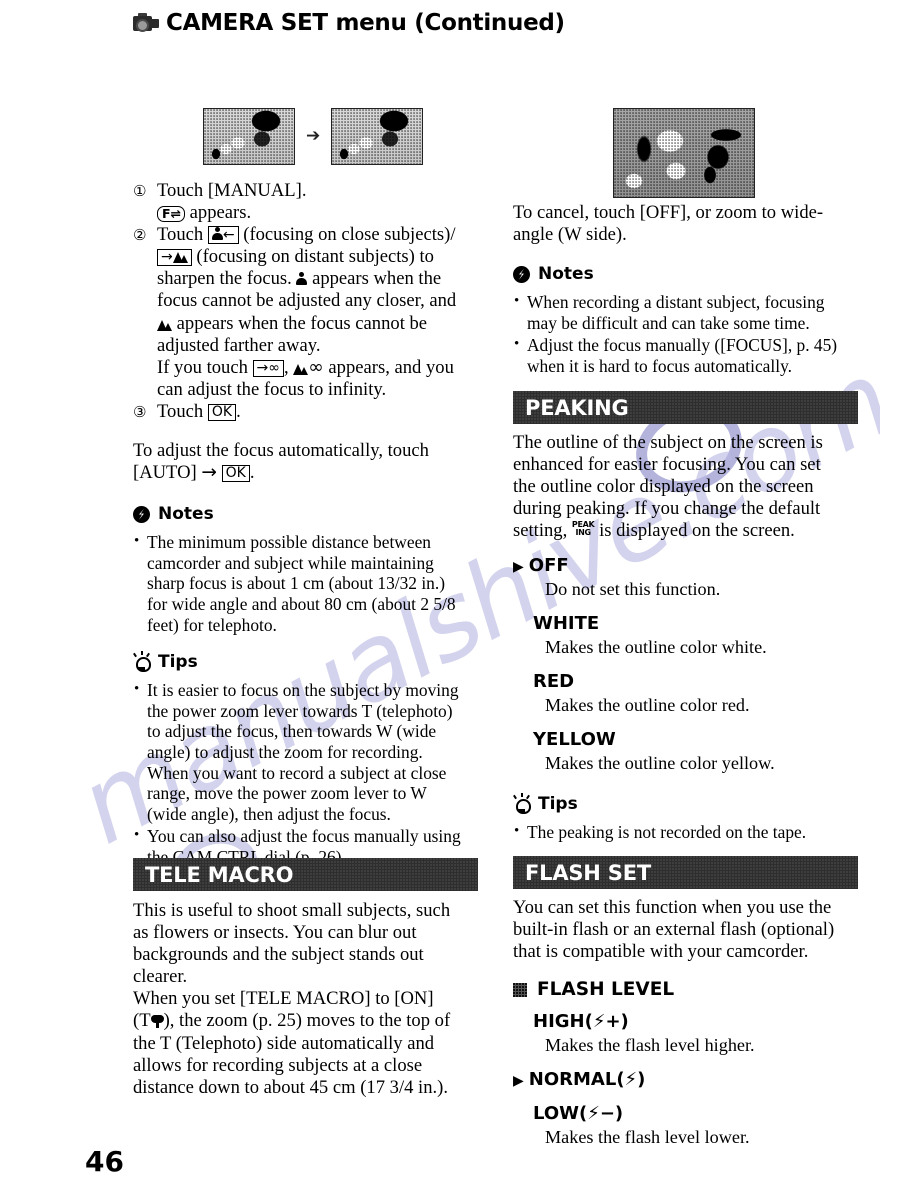  What do you see at coordinates (180, 235) in the screenshot?
I see `step-2-lead: Touch` at bounding box center [180, 235].